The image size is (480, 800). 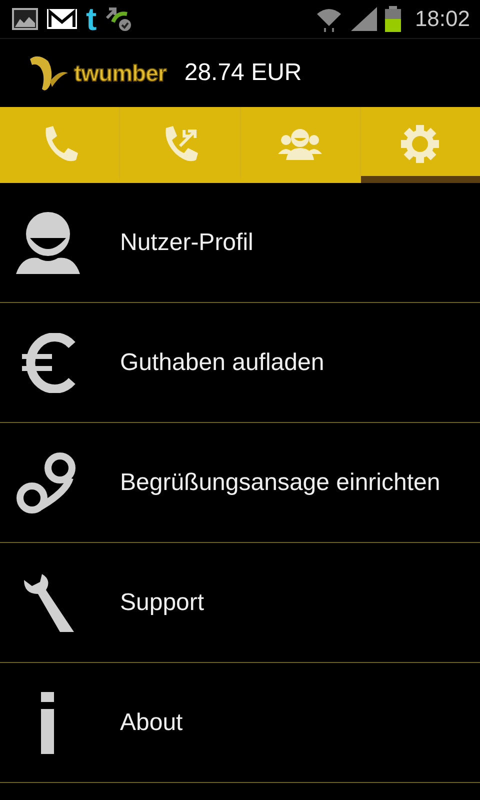 What do you see at coordinates (392, 19) in the screenshot?
I see `battery-icon` at bounding box center [392, 19].